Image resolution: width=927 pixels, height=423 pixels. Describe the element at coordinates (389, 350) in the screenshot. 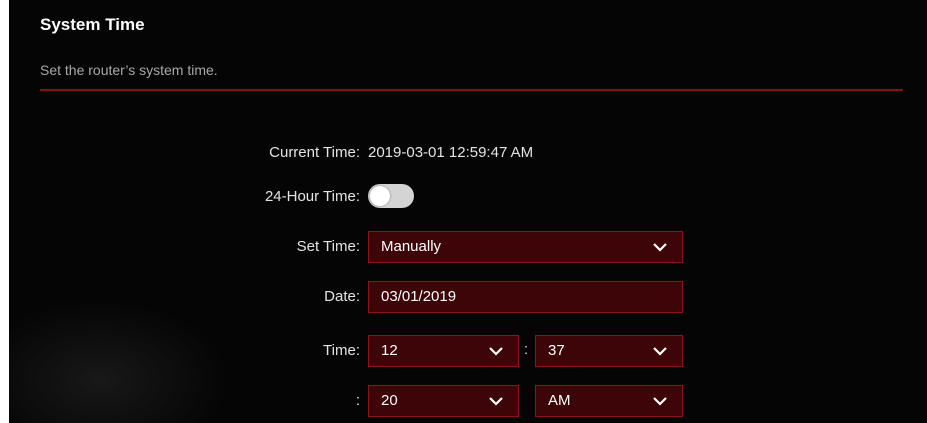

I see `hour-selected-value: 12` at that location.